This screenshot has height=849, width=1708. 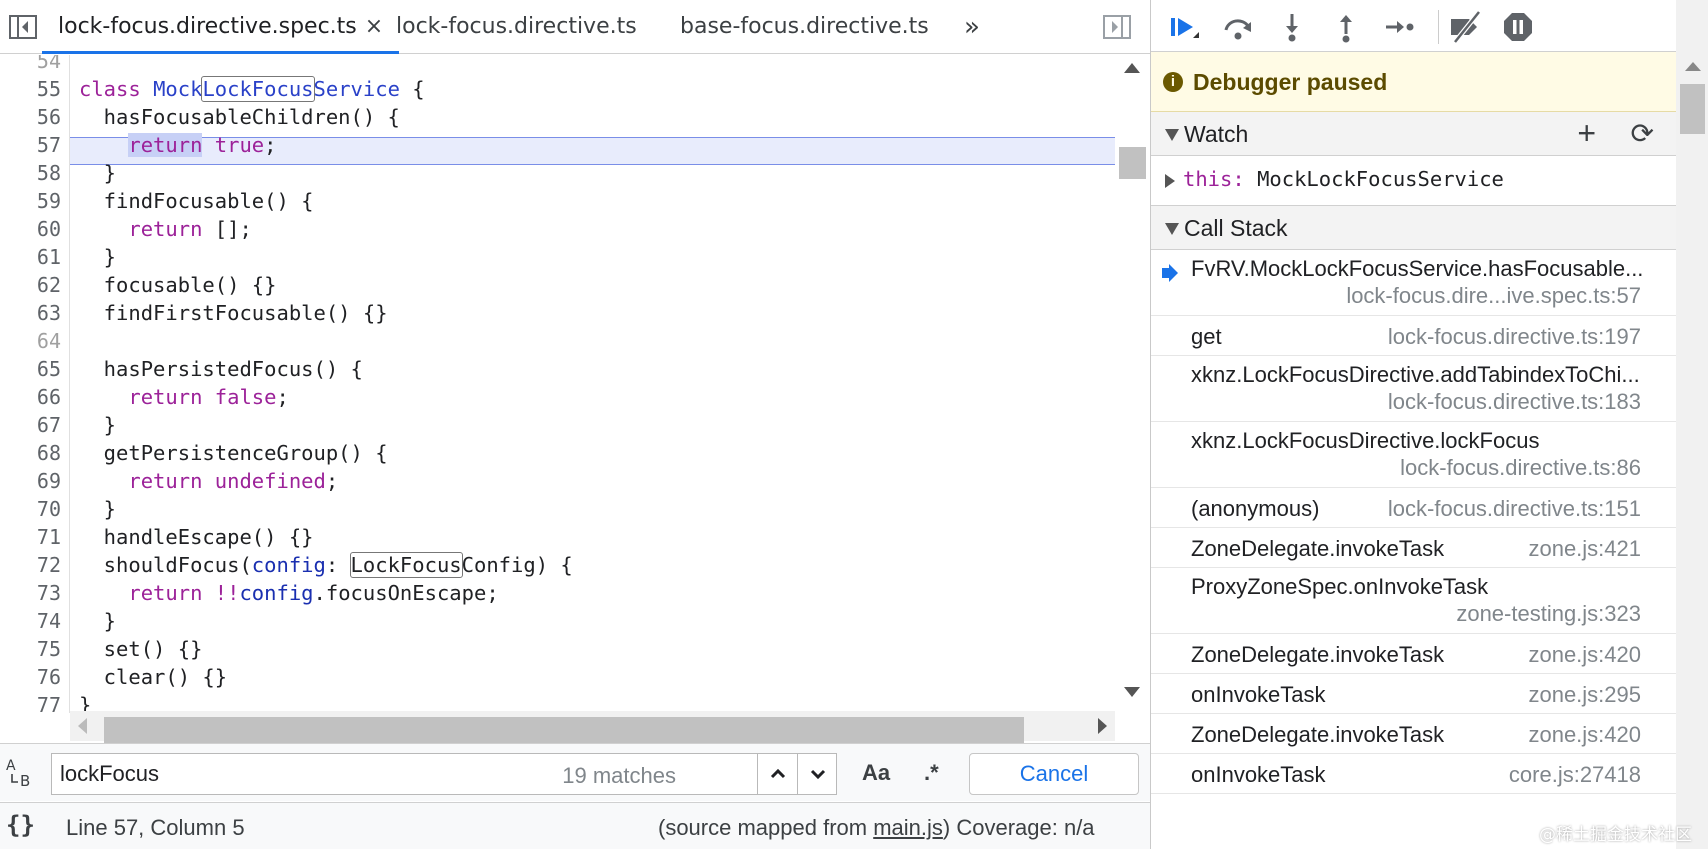 I want to click on line-number: 72, so click(x=31, y=565).